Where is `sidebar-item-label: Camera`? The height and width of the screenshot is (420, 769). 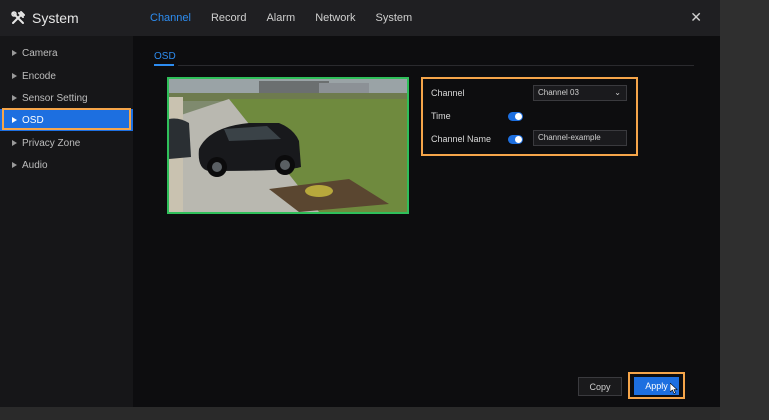 sidebar-item-label: Camera is located at coordinates (40, 53).